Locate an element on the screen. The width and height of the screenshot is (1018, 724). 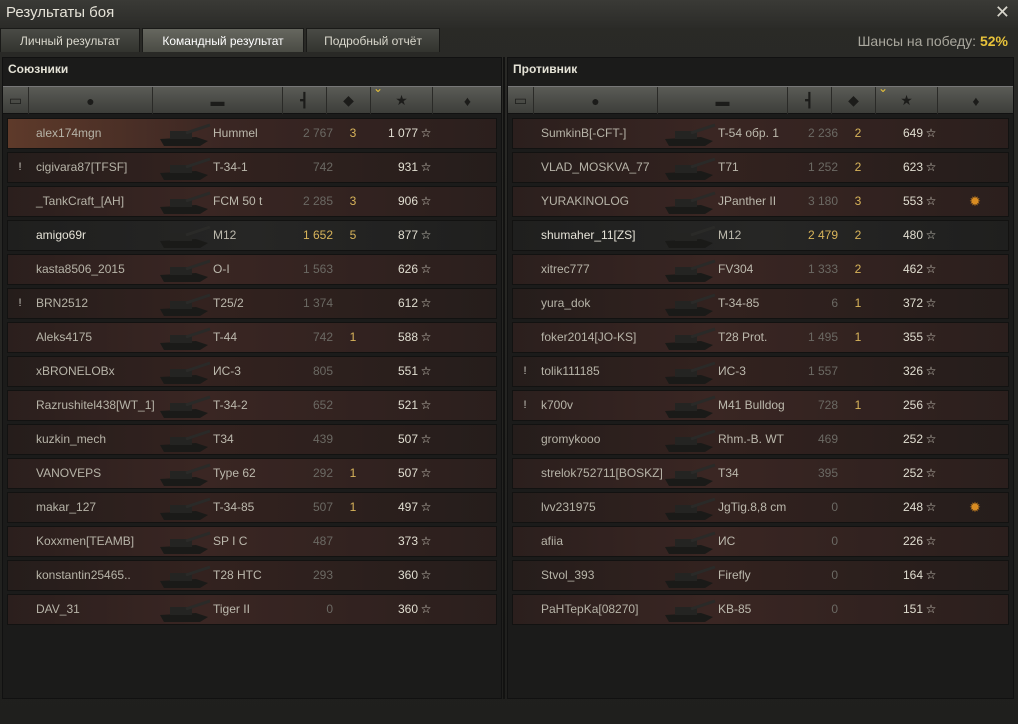
player-name: VLAD_MOSKVA_77 is located at coordinates (595, 167).